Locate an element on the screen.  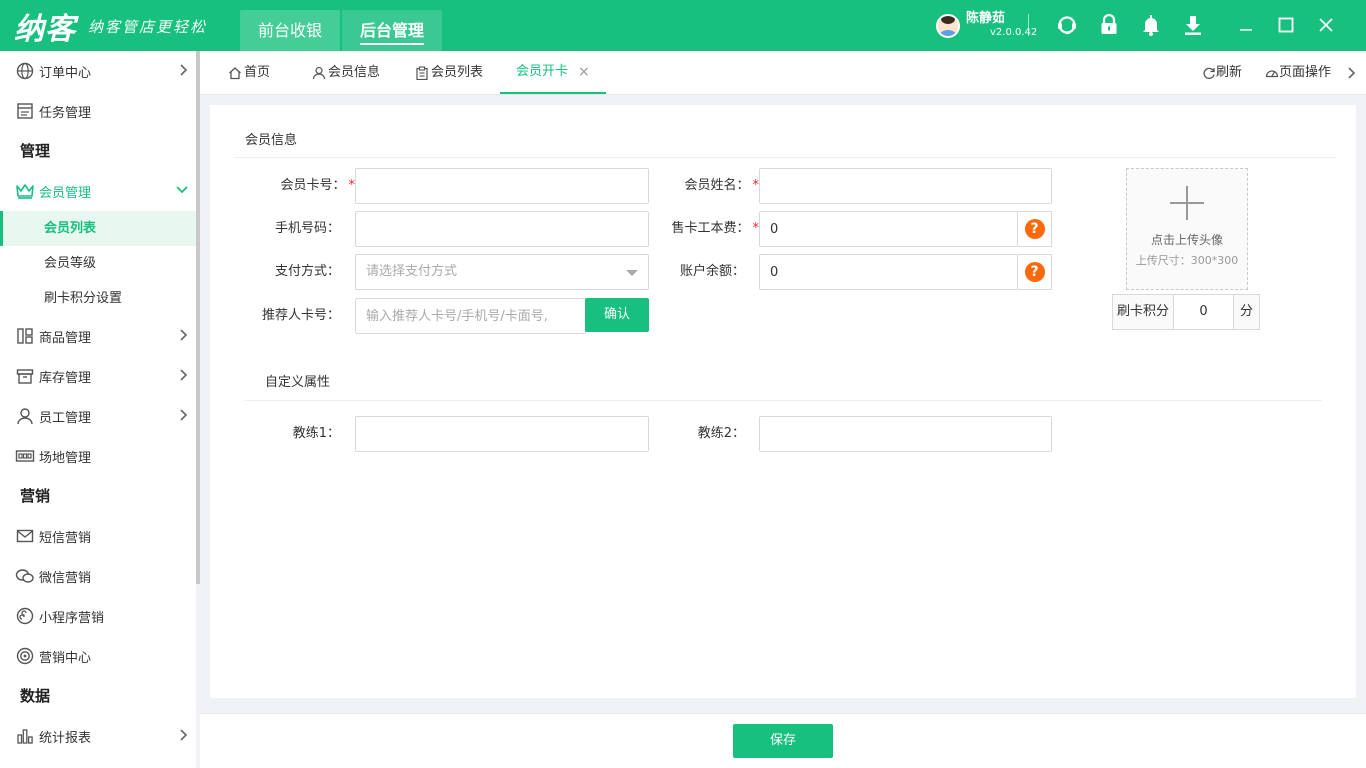
user-info: 陈静茹 v2.0.0.42 is located at coordinates (986, 26).